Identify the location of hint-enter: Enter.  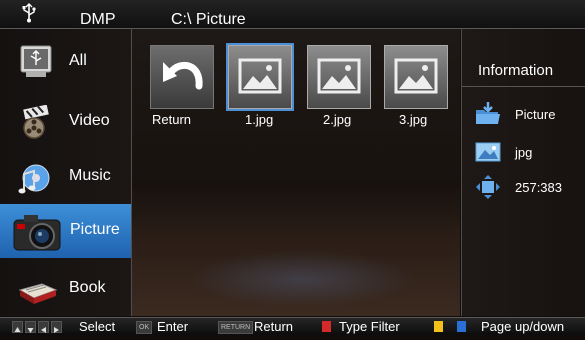
(173, 326).